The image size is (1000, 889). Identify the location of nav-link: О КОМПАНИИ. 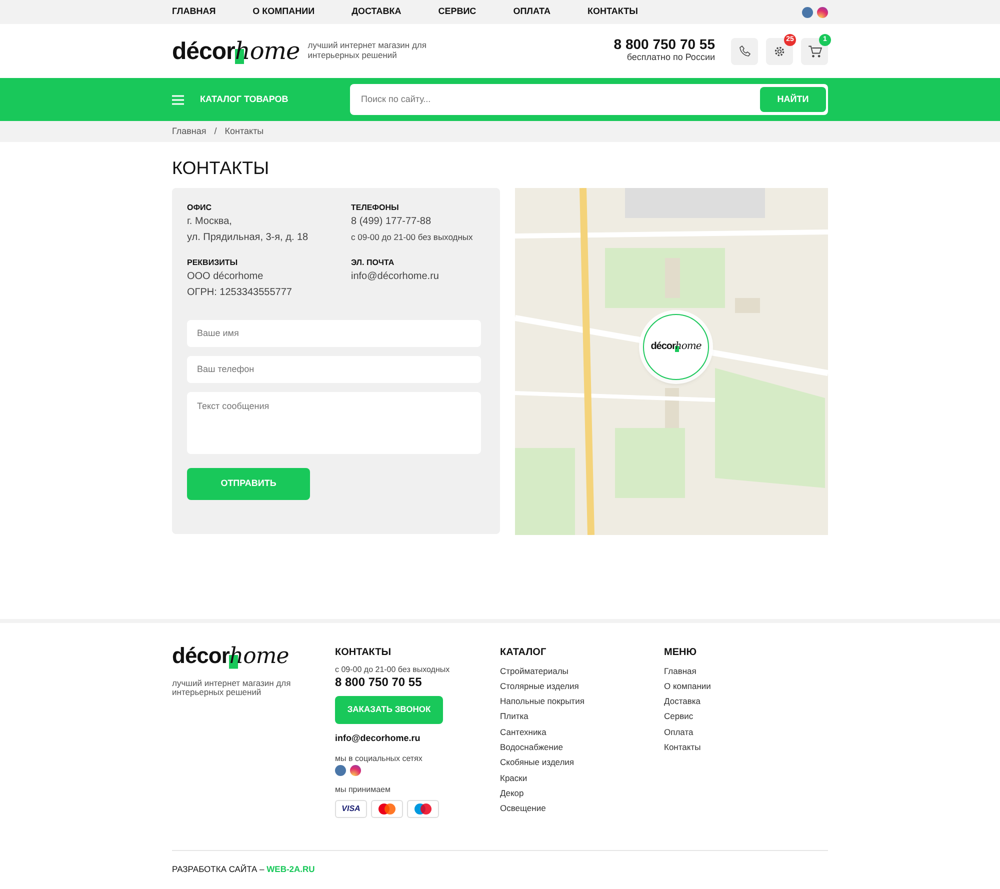
(283, 12).